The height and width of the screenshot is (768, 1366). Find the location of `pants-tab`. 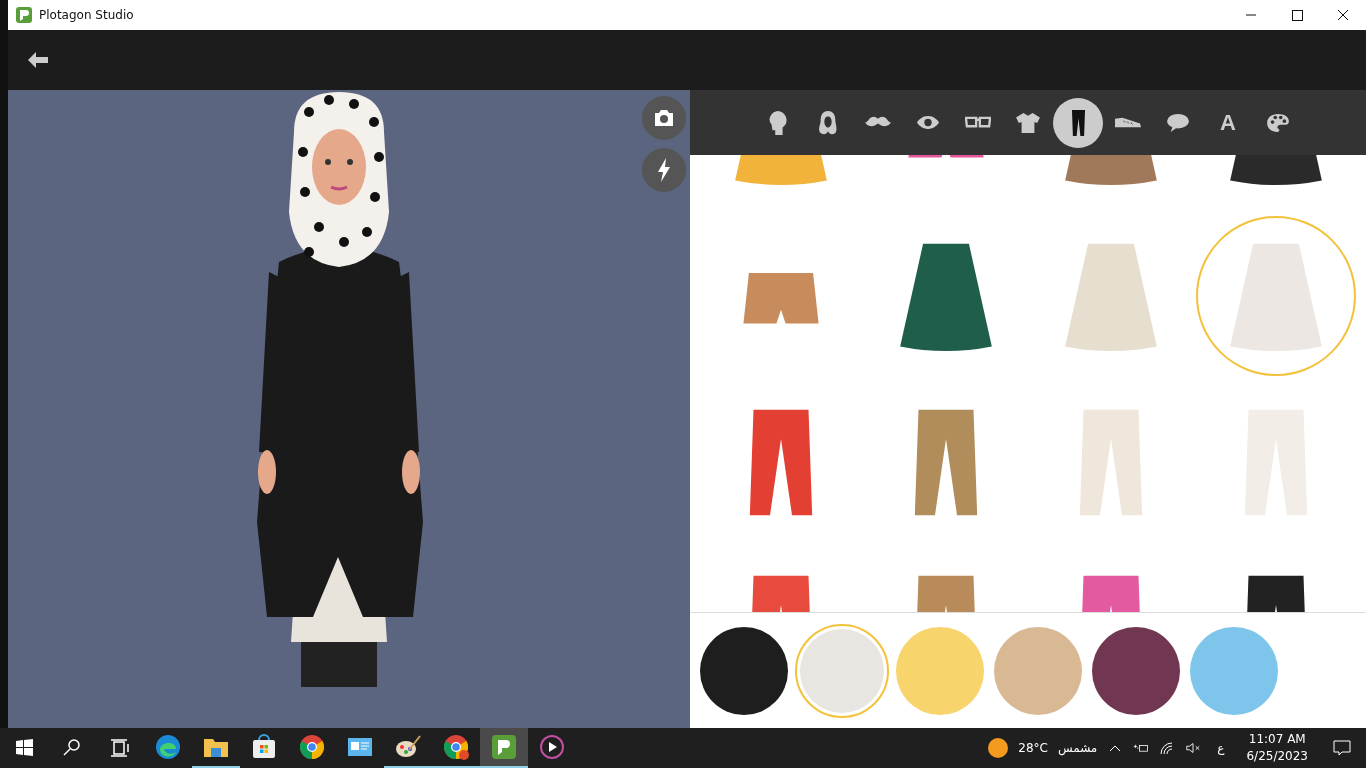

pants-tab is located at coordinates (1078, 122).